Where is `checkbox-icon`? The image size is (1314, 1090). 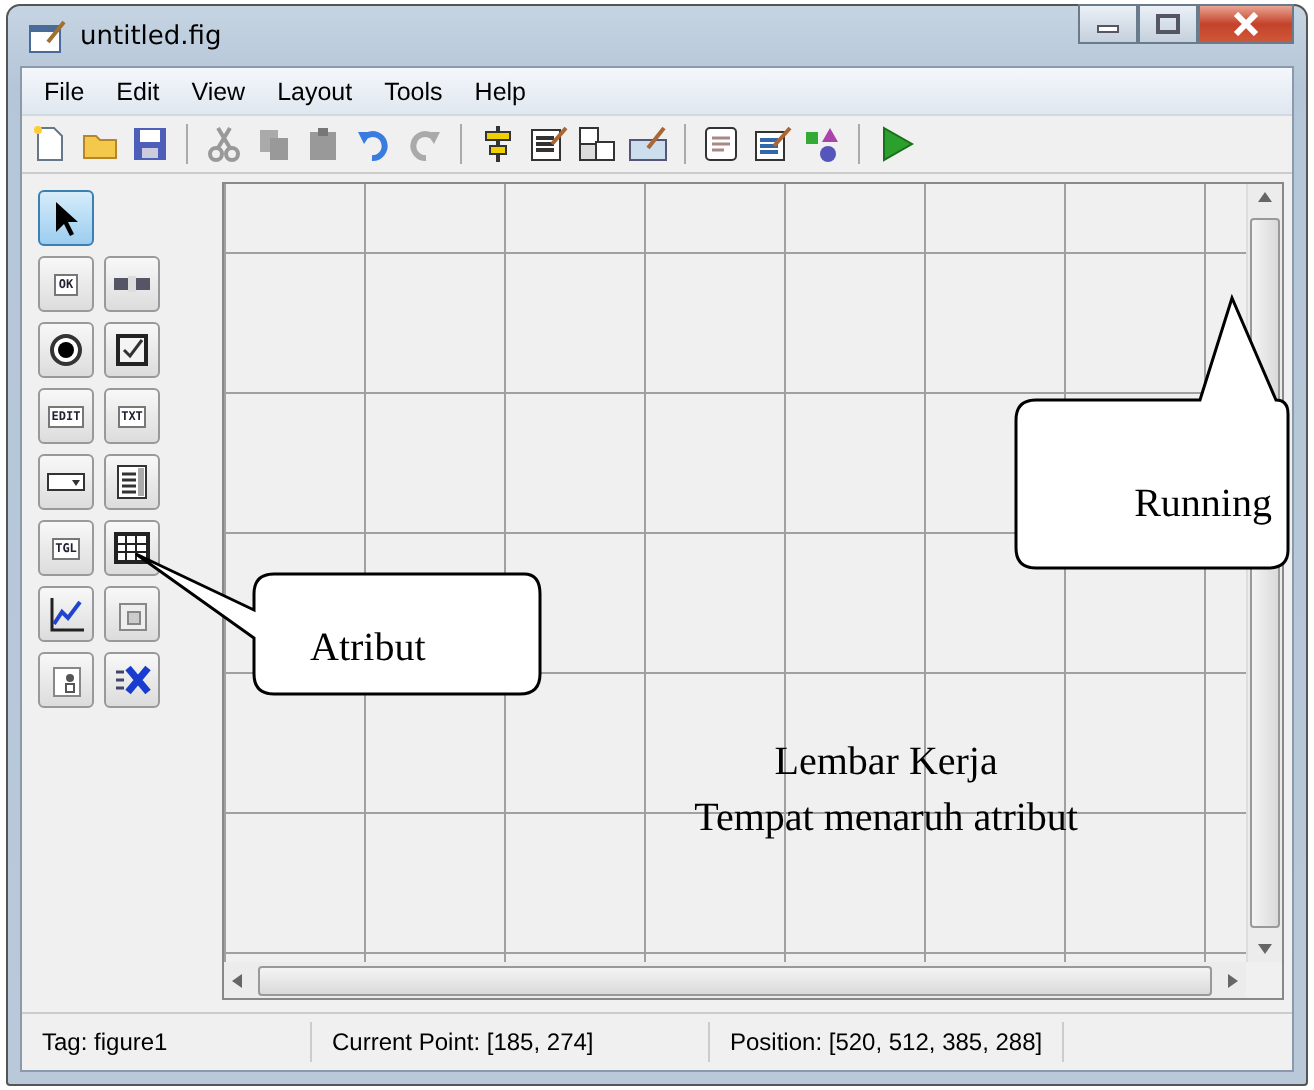 checkbox-icon is located at coordinates (132, 350).